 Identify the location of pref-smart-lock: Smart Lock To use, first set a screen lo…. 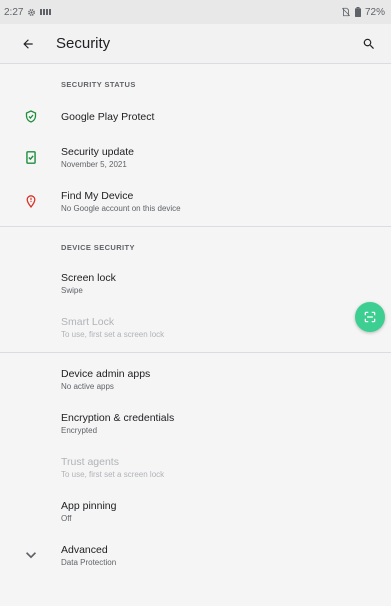
(195, 327).